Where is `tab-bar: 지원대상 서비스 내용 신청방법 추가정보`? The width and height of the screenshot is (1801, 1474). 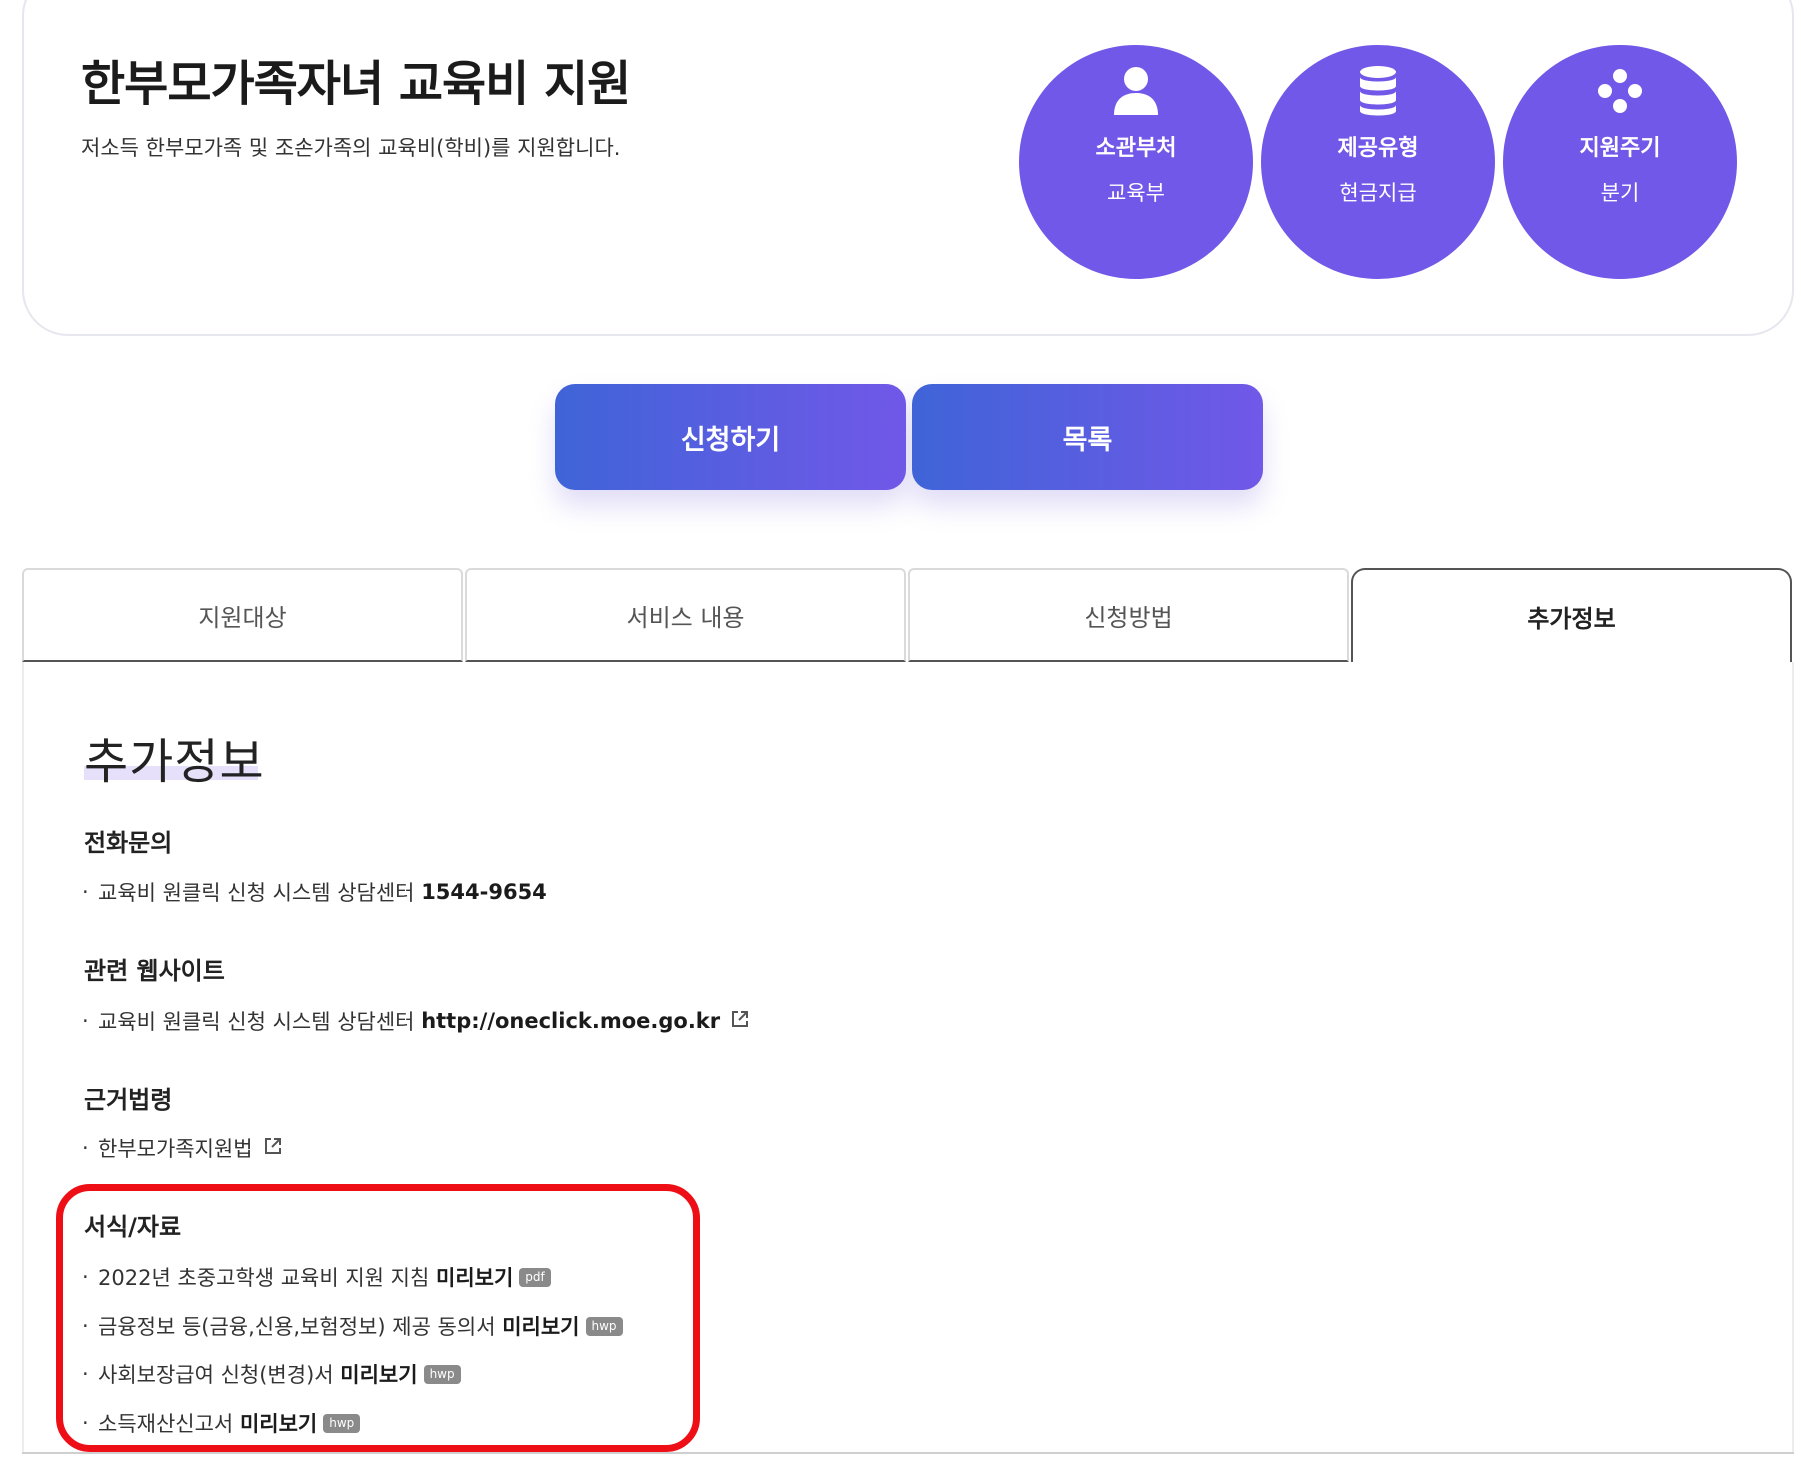
tab-bar: 지원대상 서비스 내용 신청방법 추가정보 is located at coordinates (908, 615).